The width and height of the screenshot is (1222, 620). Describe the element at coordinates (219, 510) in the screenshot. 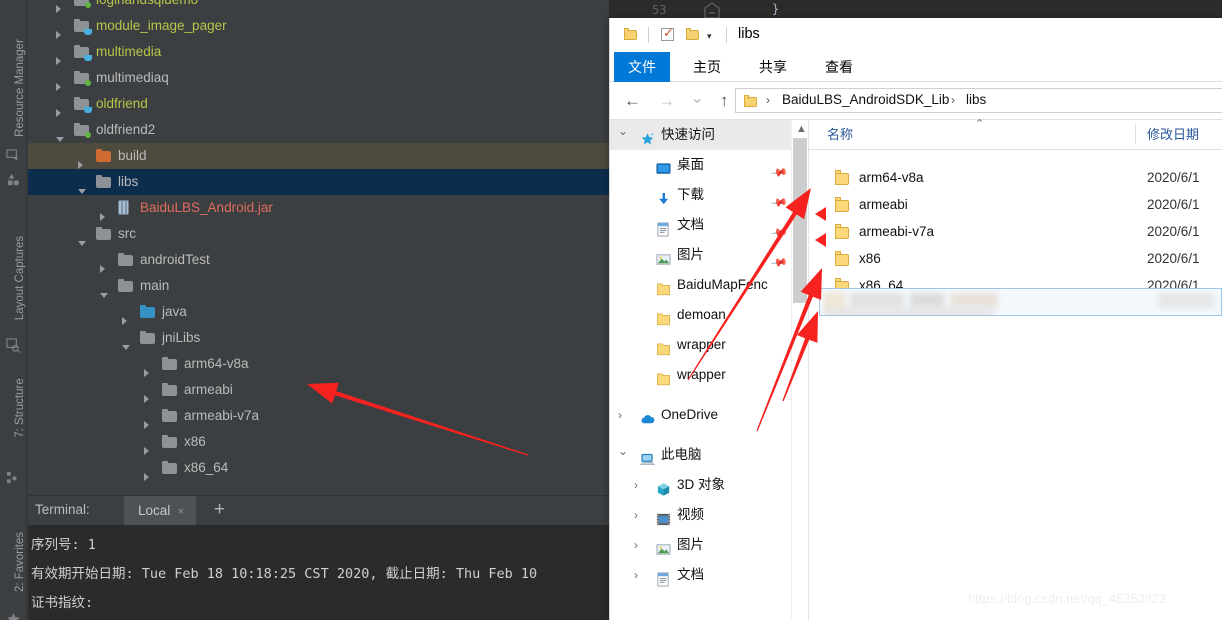

I see `add-terminal-tab-icon: +` at that location.